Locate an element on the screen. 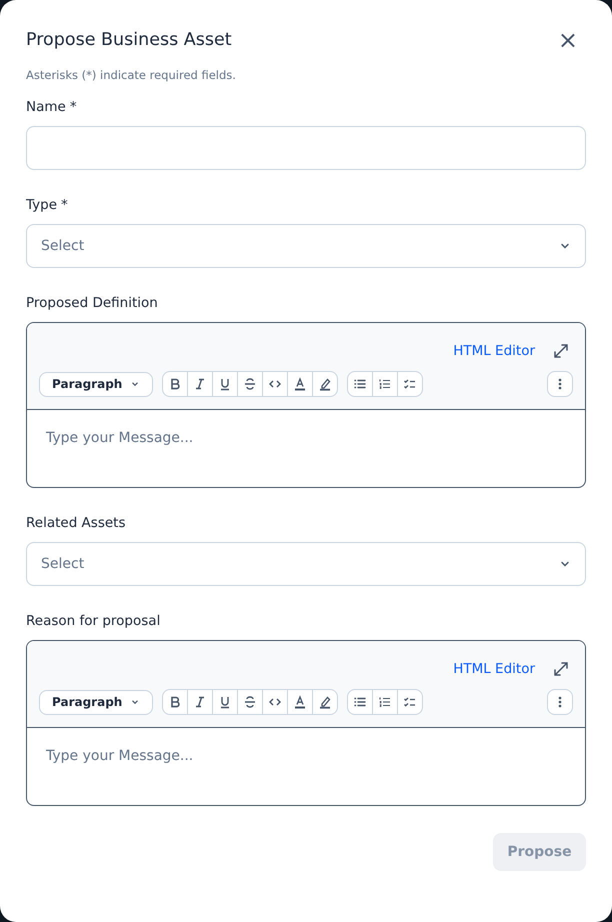 The height and width of the screenshot is (922, 612). input-field is located at coordinates (306, 148).